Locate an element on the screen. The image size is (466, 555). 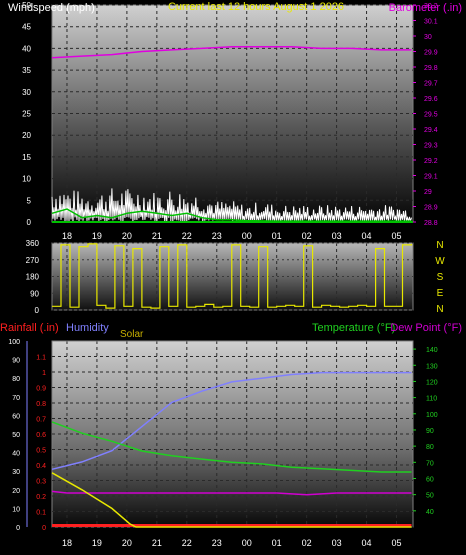
wind-y-tick-label: 45 is located at coordinates (26, 27).